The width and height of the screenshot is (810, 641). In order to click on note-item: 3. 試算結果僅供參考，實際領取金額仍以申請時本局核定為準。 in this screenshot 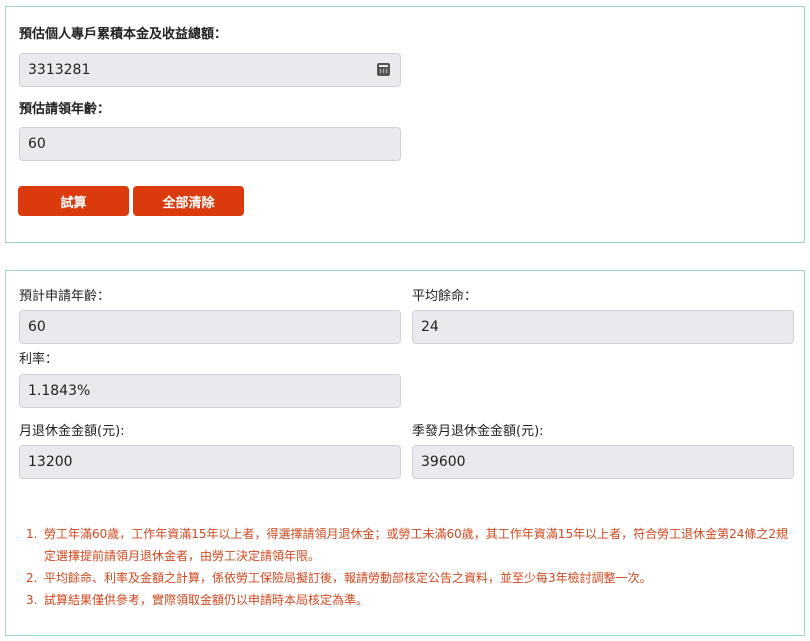, I will do `click(412, 600)`.